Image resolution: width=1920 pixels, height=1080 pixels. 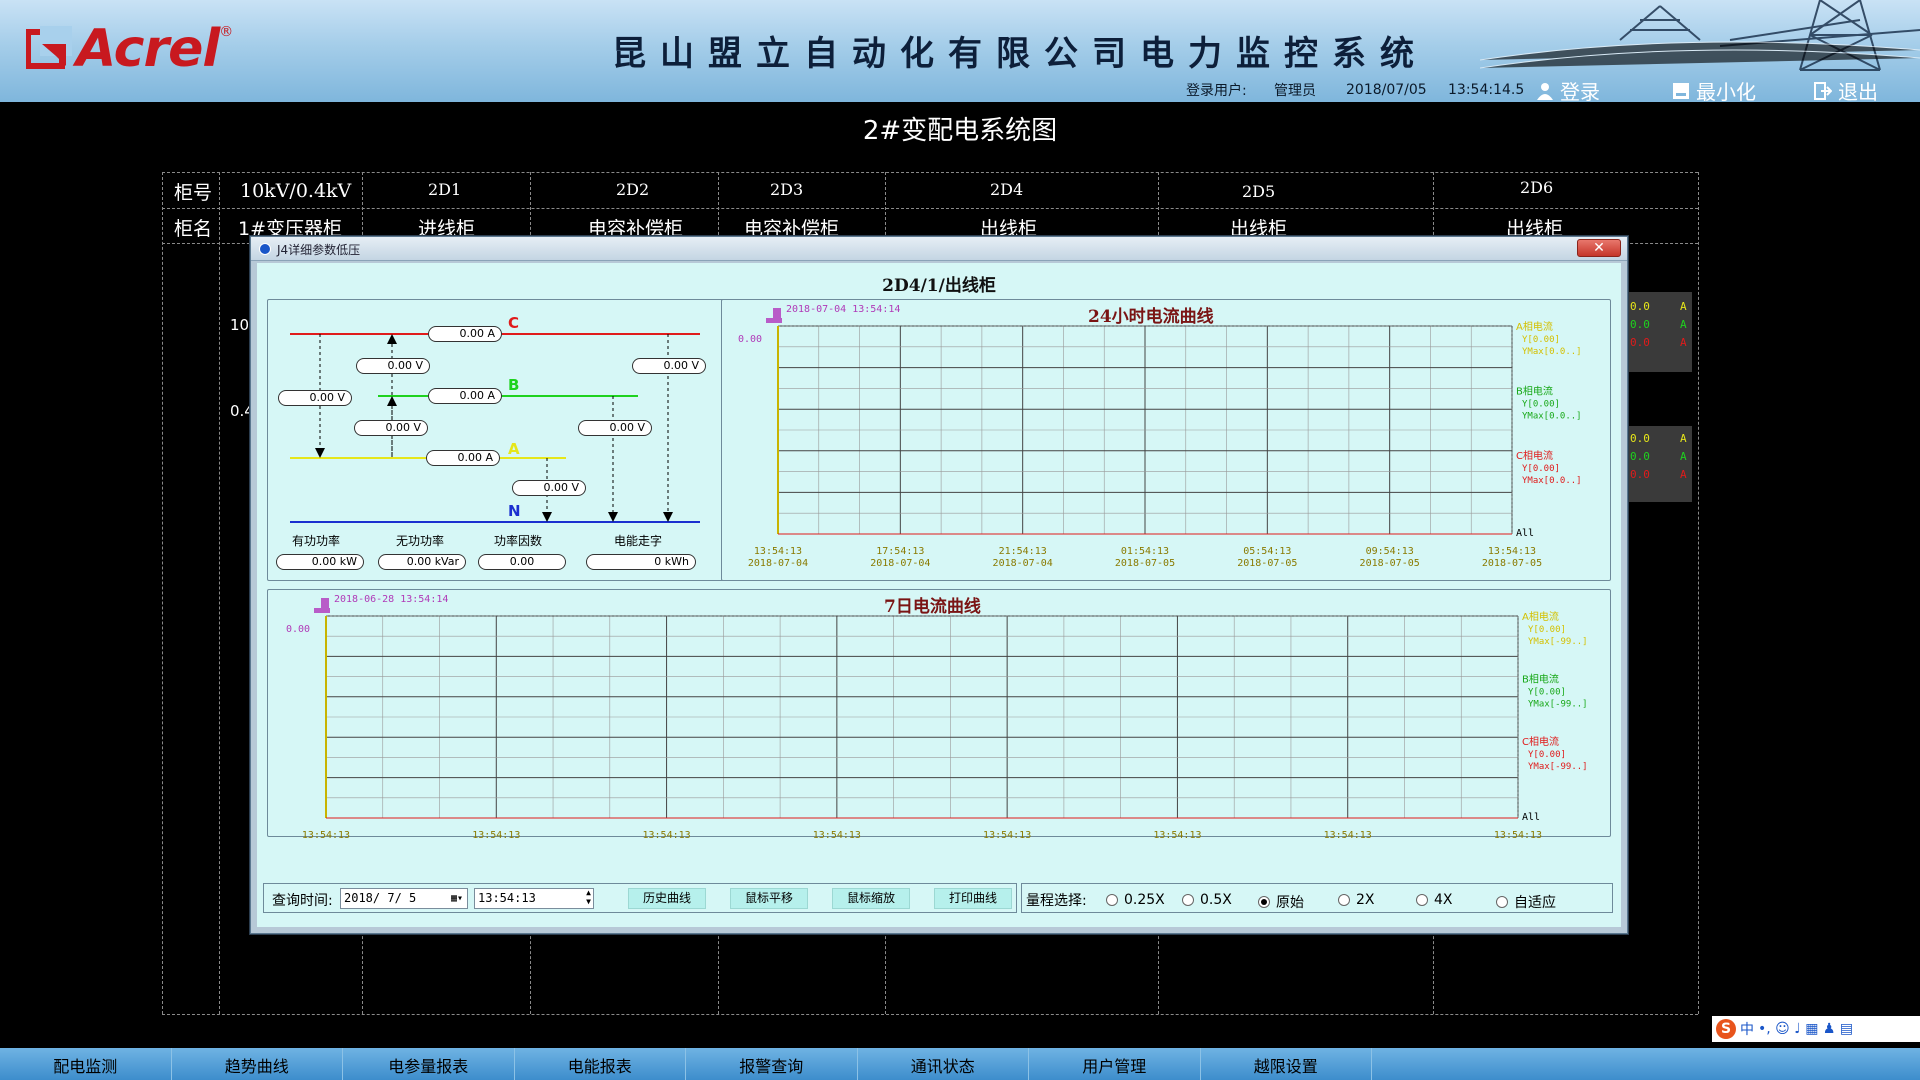 I want to click on dialog-titlebar: J4详细参数低压 ✕, so click(x=939, y=249).